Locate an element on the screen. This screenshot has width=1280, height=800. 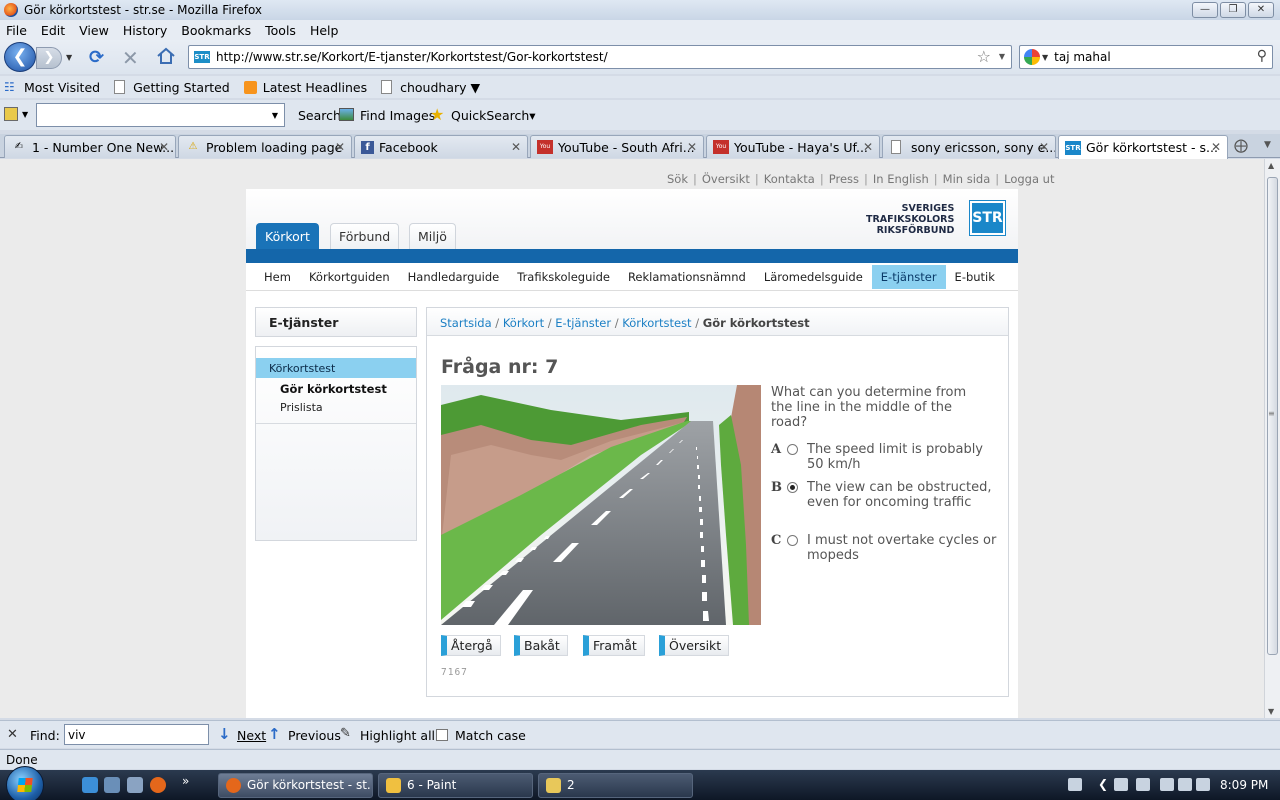
stop-icon: ✕ is located at coordinates (130, 58).